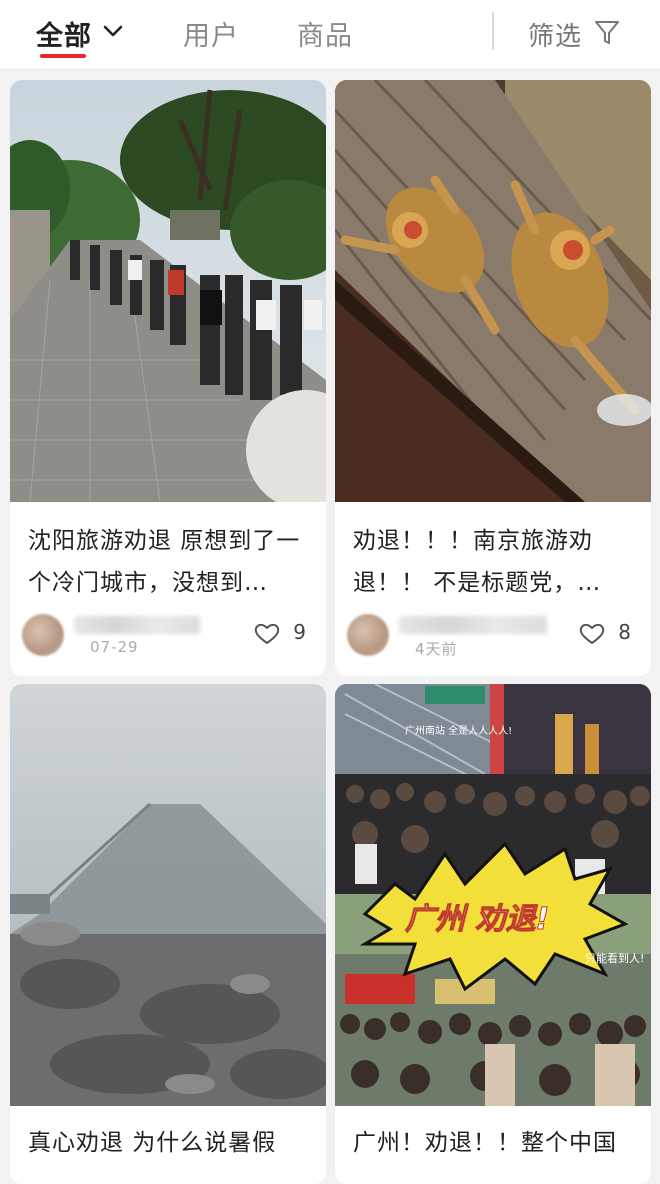  I want to click on divider, so click(493, 31).